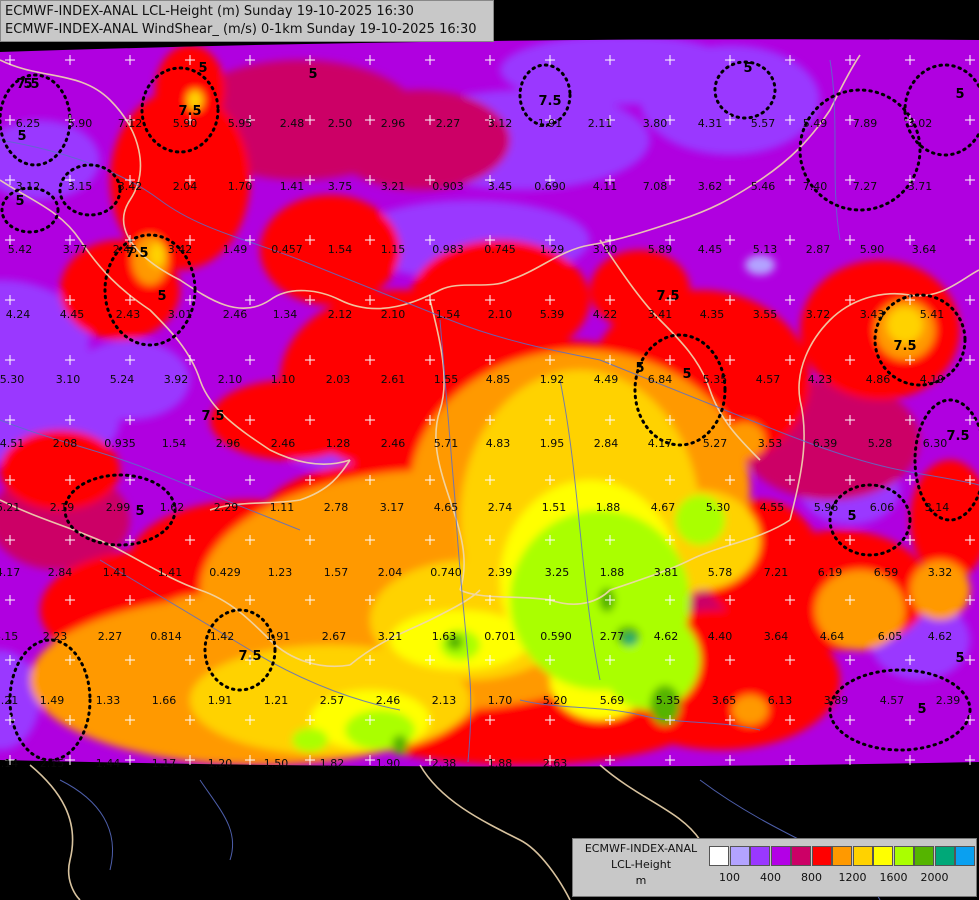 The width and height of the screenshot is (979, 900). Describe the element at coordinates (765, 314) in the screenshot. I see `shear-value: 3.55` at that location.